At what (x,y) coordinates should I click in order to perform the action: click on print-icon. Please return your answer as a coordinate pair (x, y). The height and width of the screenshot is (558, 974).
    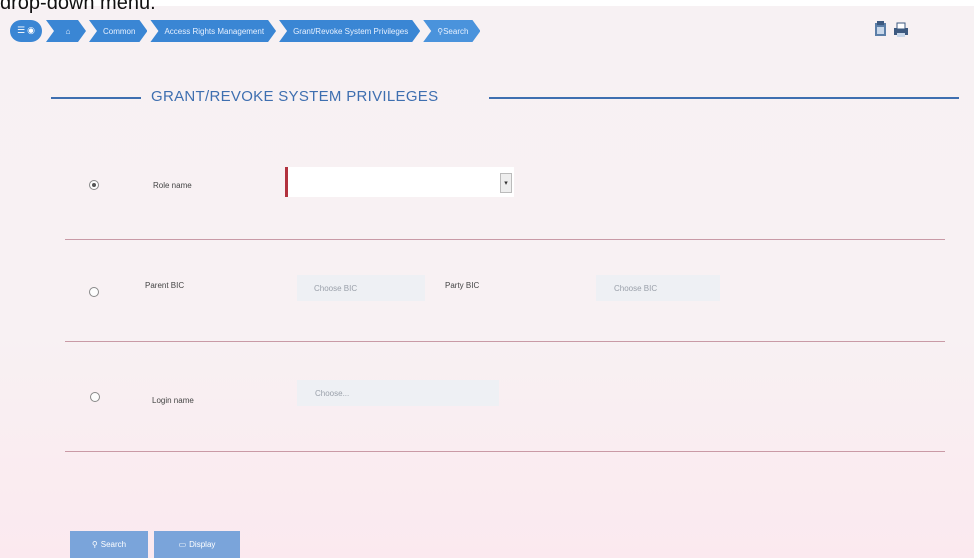
    Looking at the image, I should click on (901, 29).